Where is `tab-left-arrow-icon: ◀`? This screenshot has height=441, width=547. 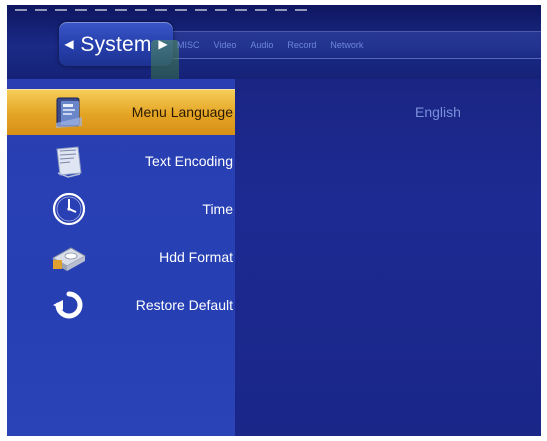
tab-left-arrow-icon: ◀ is located at coordinates (69, 44).